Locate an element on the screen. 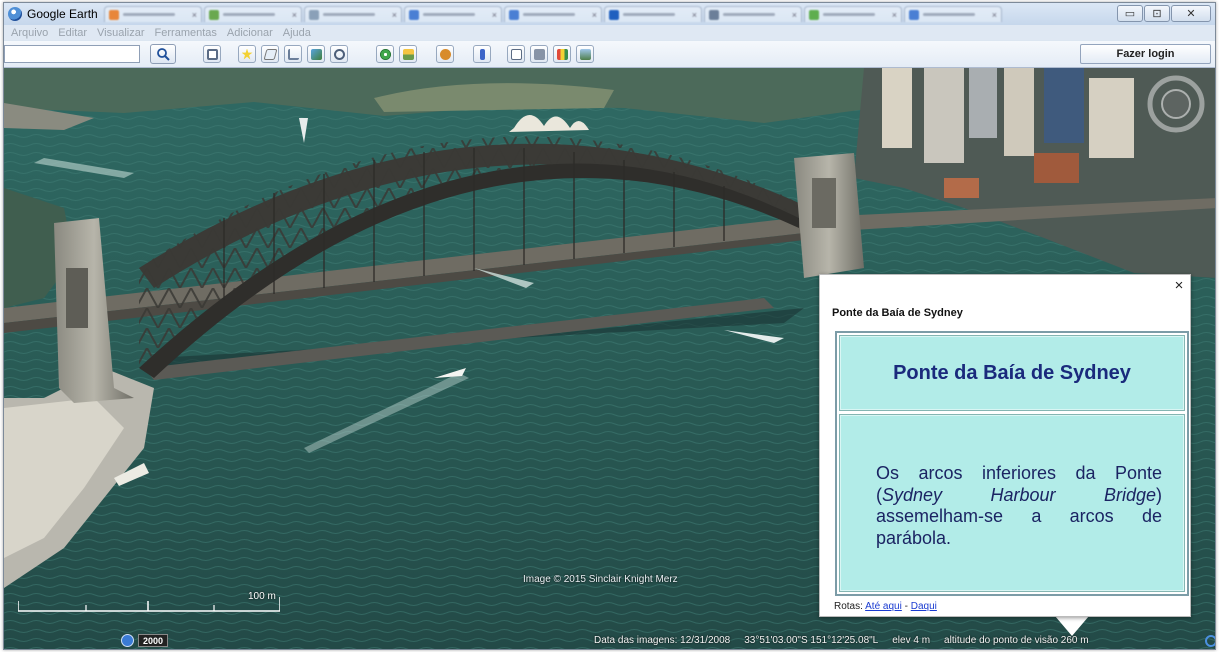 Image resolution: width=1219 pixels, height=652 pixels. window-controls: ▭ ⊡ ✕ is located at coordinates (1164, 13).